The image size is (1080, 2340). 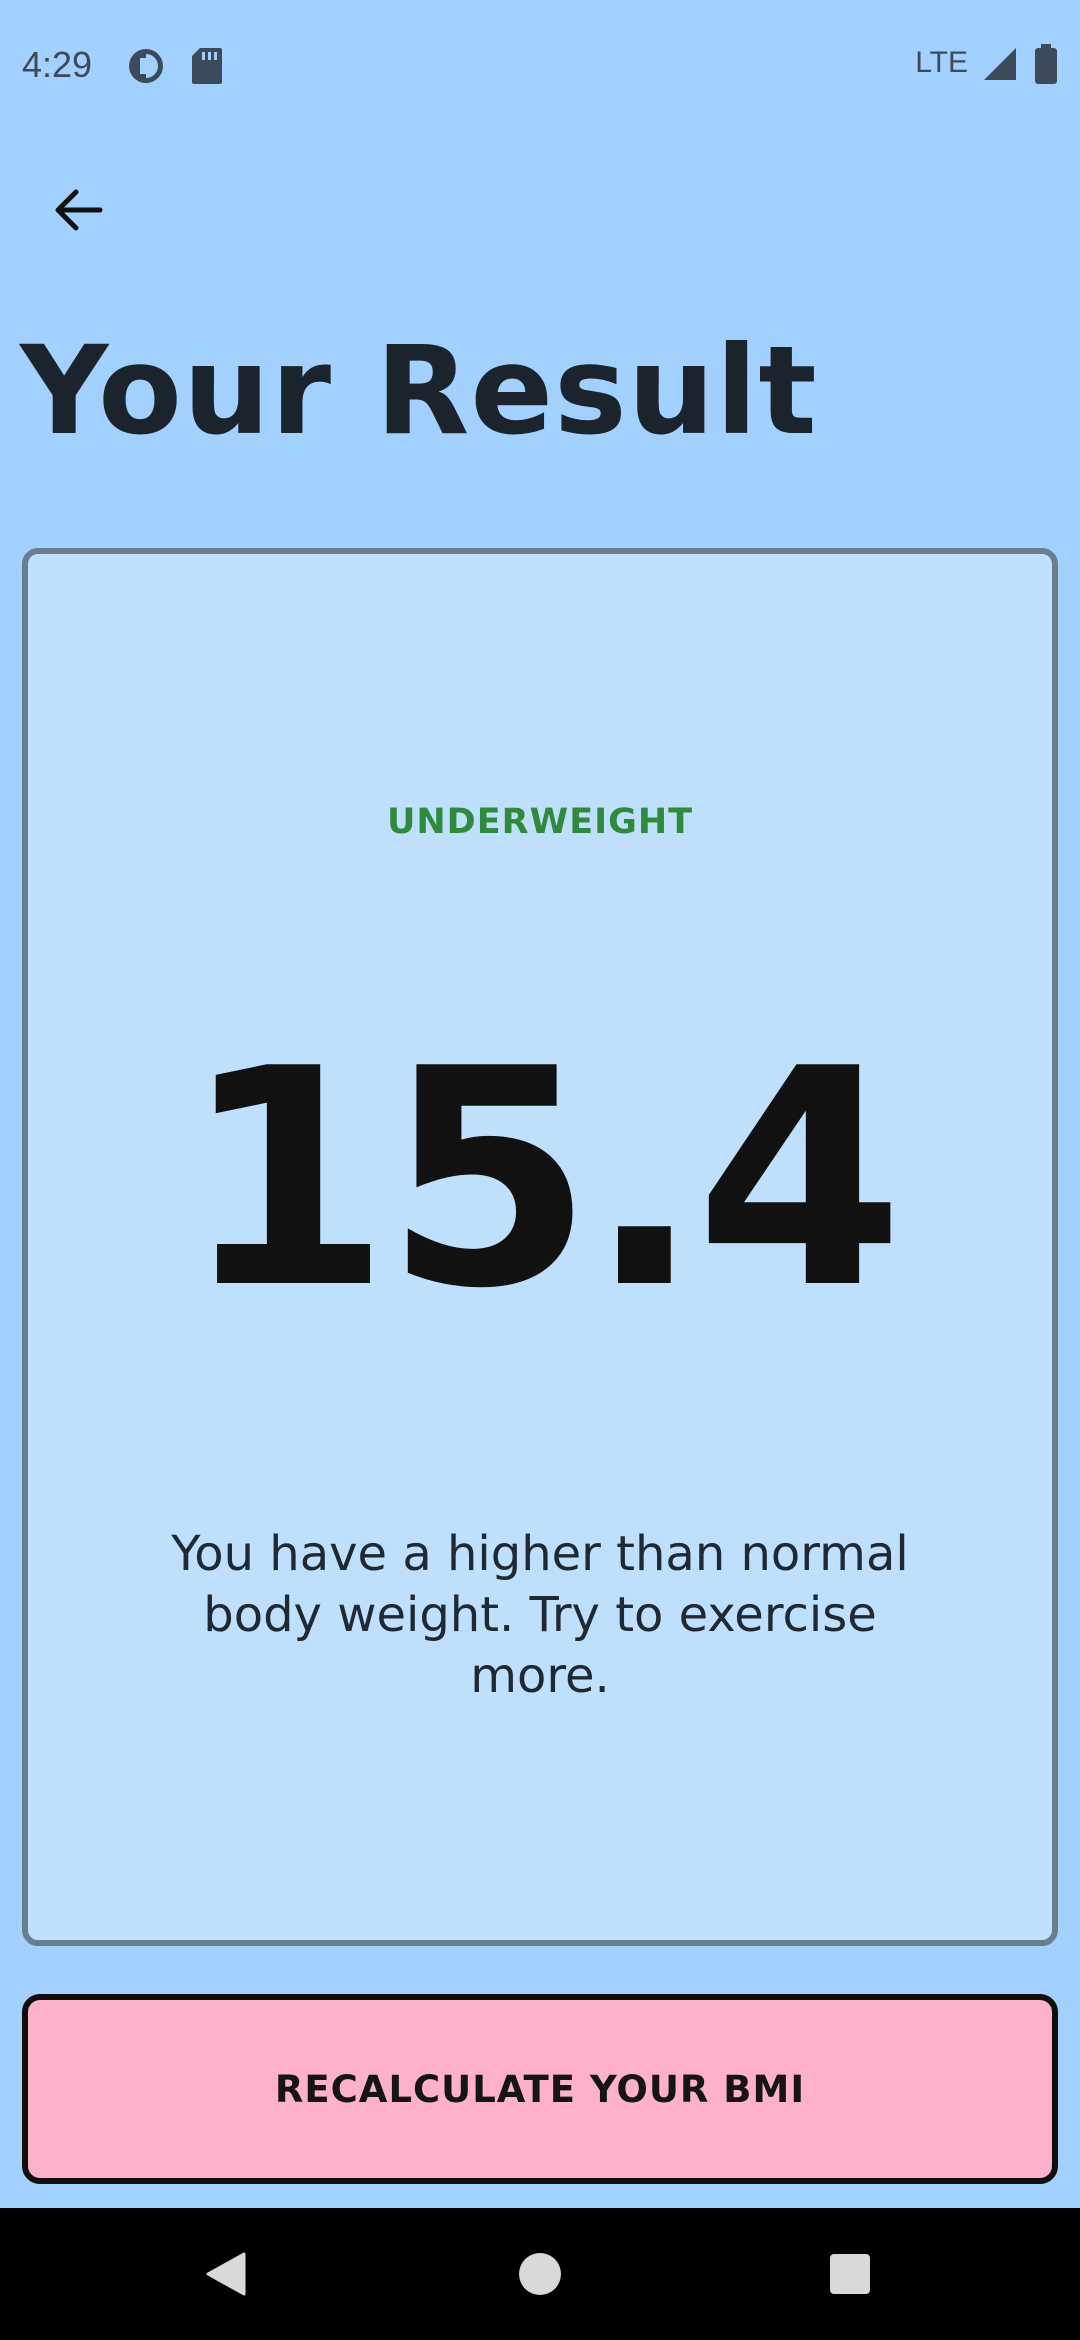 I want to click on recalculate-button: RECALCULATE YOUR BMI, so click(x=540, y=2089).